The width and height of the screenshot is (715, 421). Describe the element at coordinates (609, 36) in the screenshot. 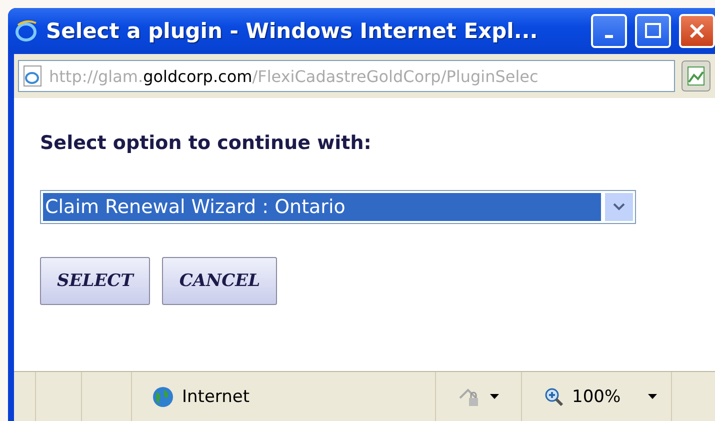

I see `minimize-icon` at that location.